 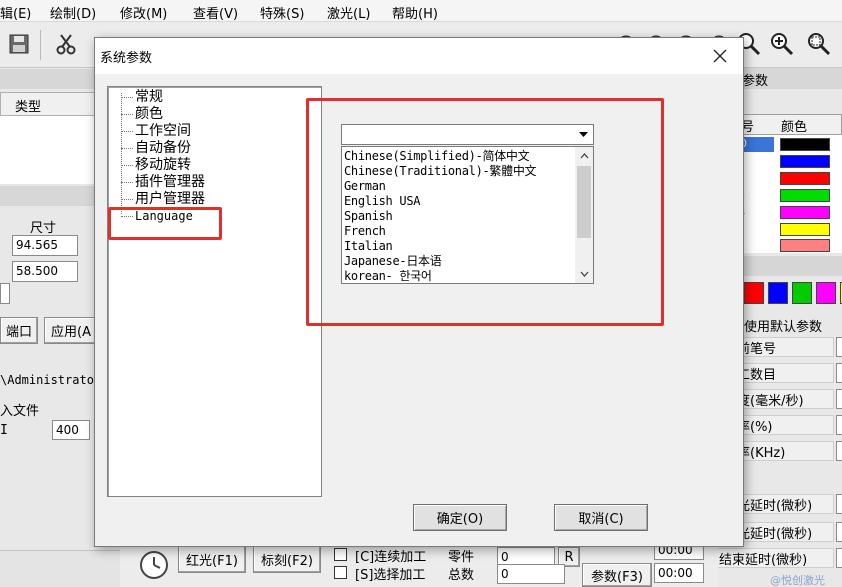 What do you see at coordinates (797, 580) in the screenshot?
I see `watermark-text: @悦创激光` at bounding box center [797, 580].